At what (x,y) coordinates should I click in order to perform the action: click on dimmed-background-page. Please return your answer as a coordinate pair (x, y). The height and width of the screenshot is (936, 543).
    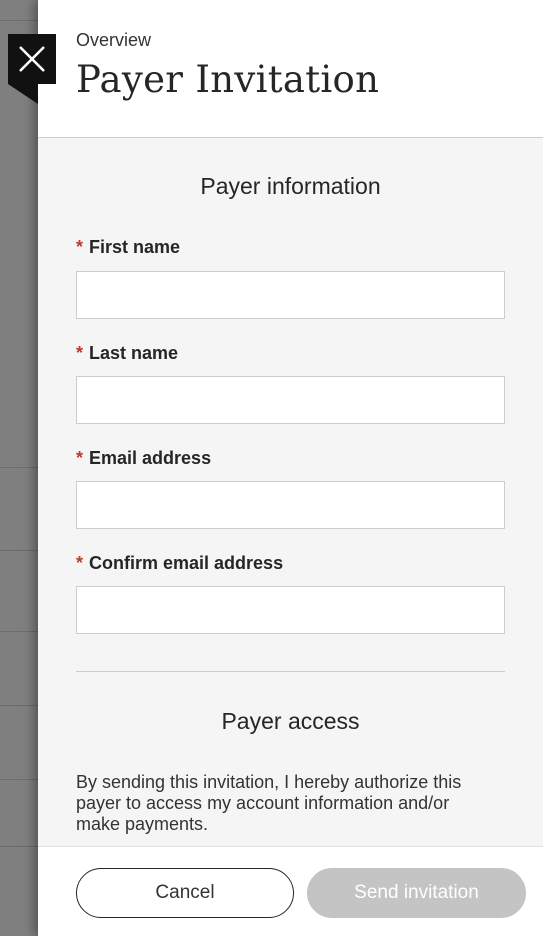
    Looking at the image, I should click on (19, 468).